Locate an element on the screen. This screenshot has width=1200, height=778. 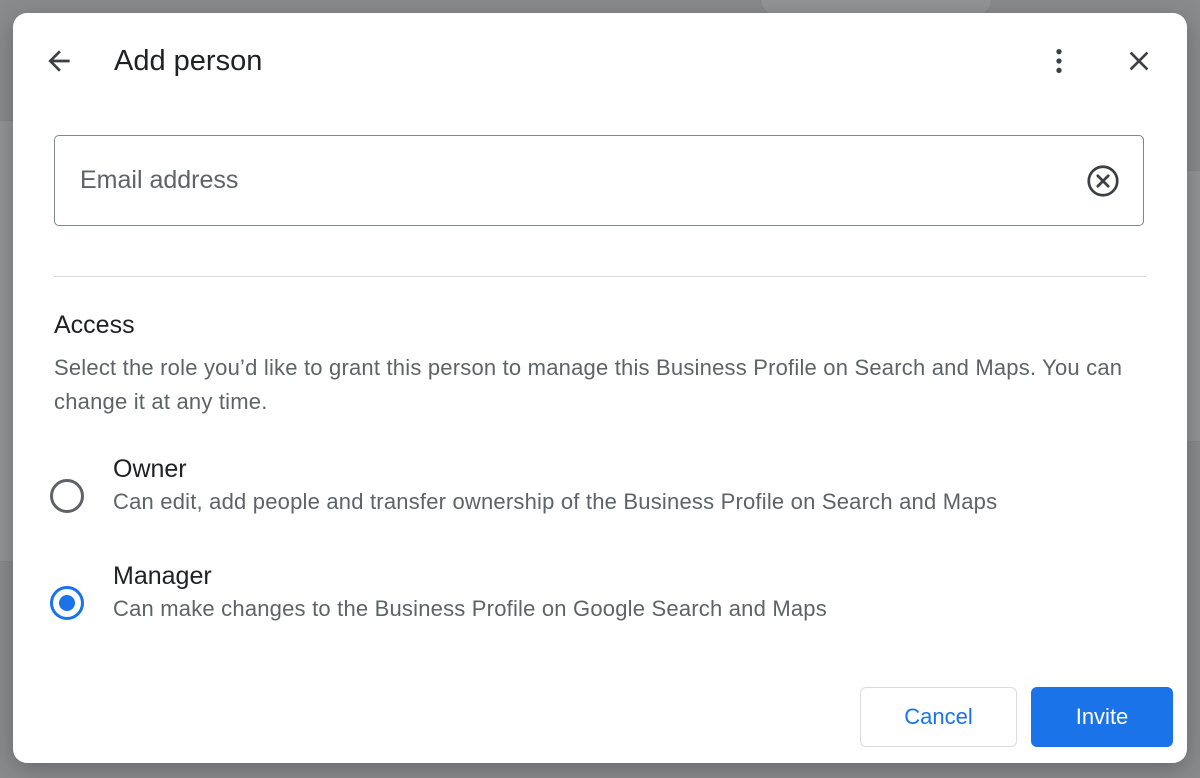
more-vert-icon is located at coordinates (1059, 61).